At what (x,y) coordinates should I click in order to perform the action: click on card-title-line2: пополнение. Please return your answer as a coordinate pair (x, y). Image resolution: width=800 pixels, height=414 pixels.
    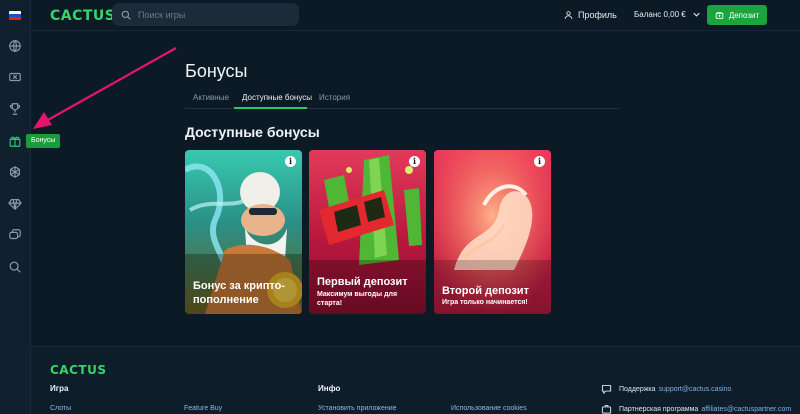
    Looking at the image, I should click on (226, 300).